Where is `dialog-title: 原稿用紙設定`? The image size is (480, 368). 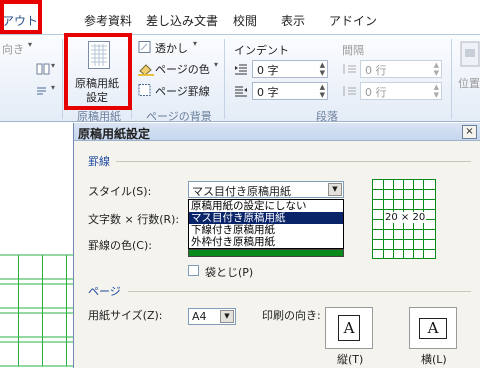
dialog-title: 原稿用紙設定 is located at coordinates (114, 134).